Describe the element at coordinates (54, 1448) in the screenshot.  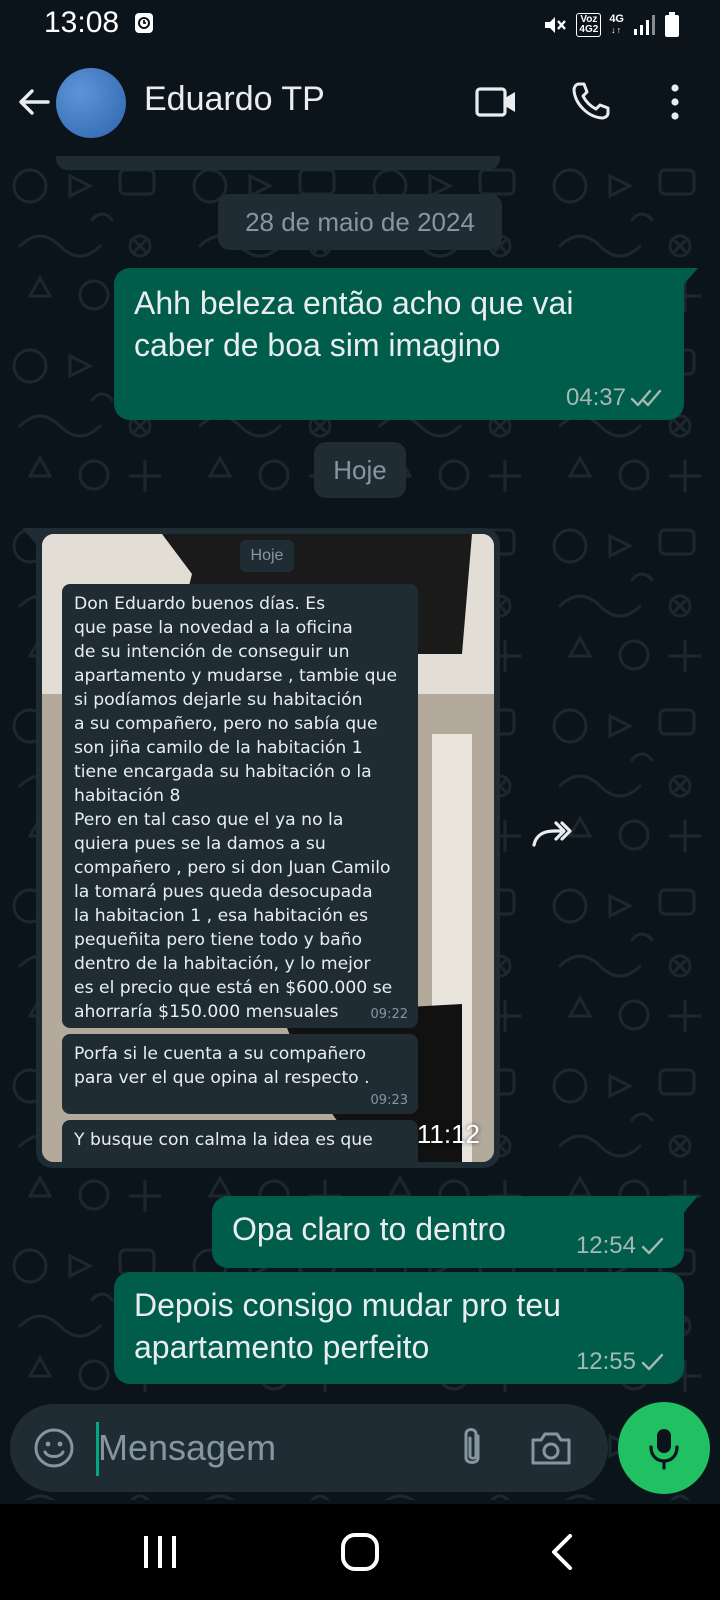
I see `emoji-icon` at that location.